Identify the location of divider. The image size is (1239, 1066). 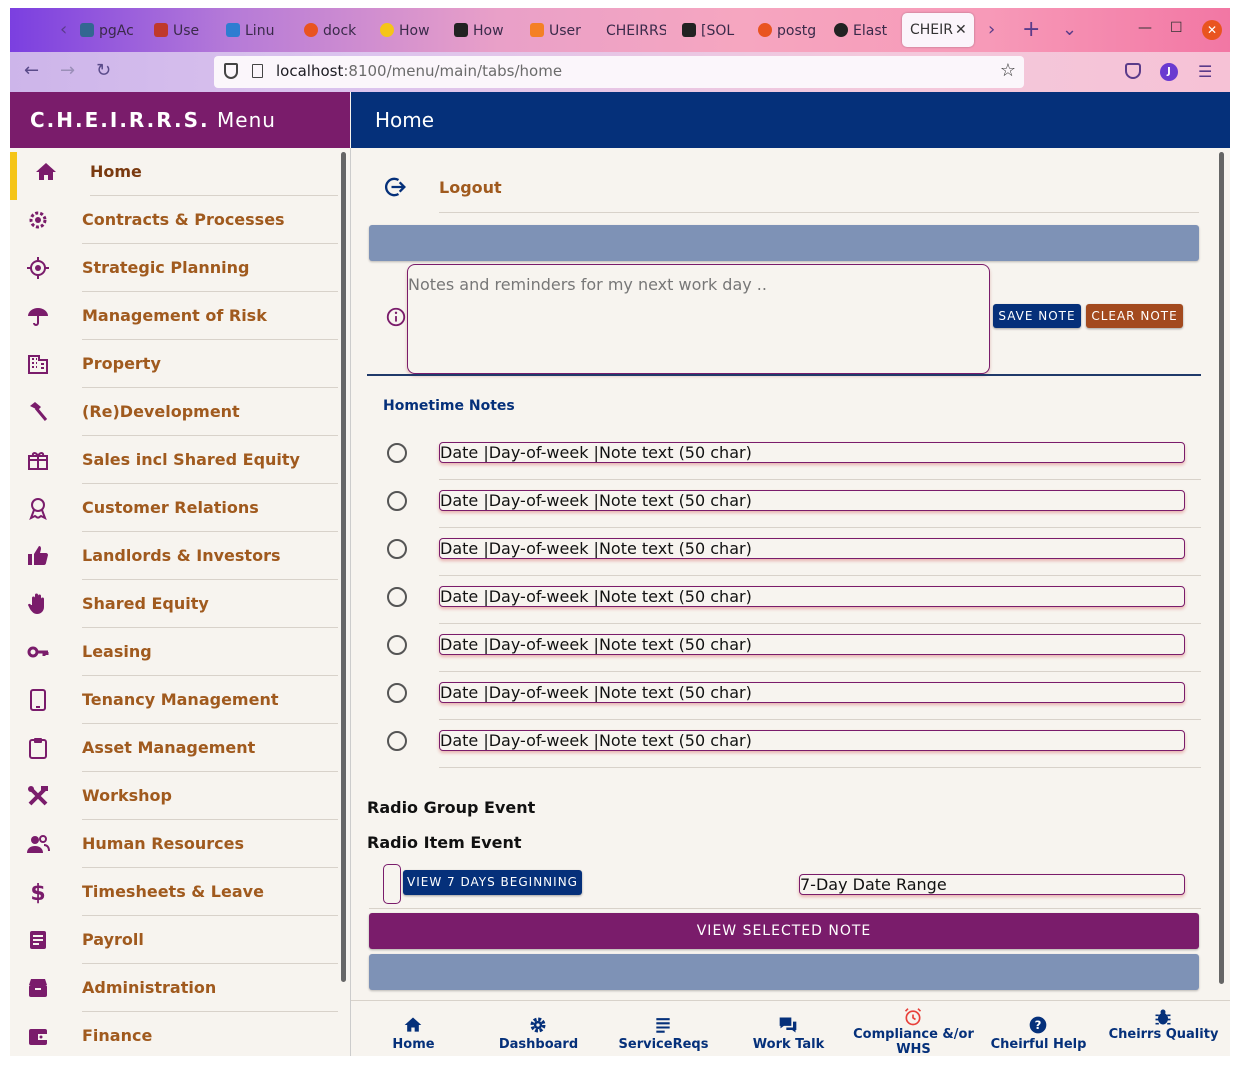
(820, 767).